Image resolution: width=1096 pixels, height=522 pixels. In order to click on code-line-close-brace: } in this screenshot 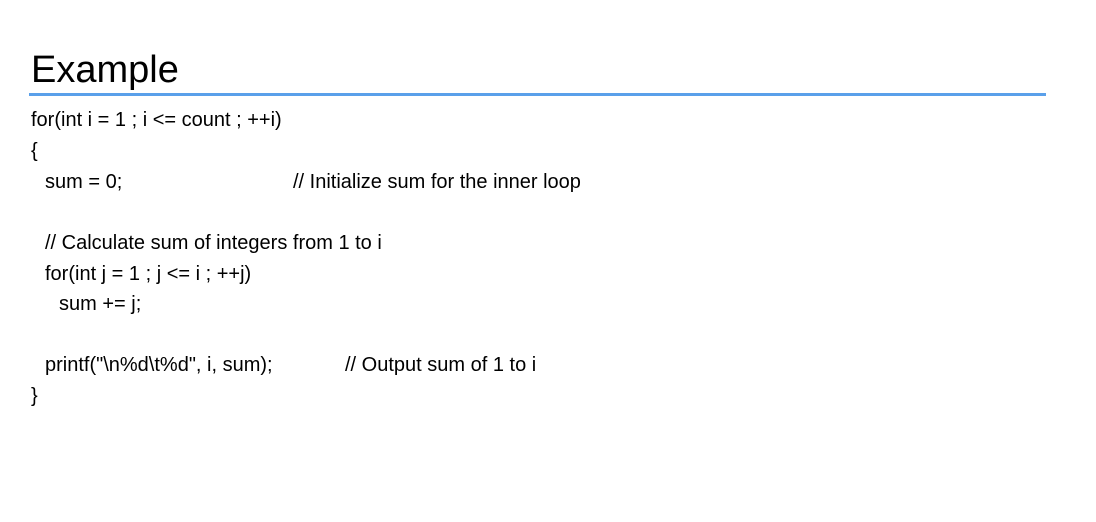, I will do `click(34, 396)`.